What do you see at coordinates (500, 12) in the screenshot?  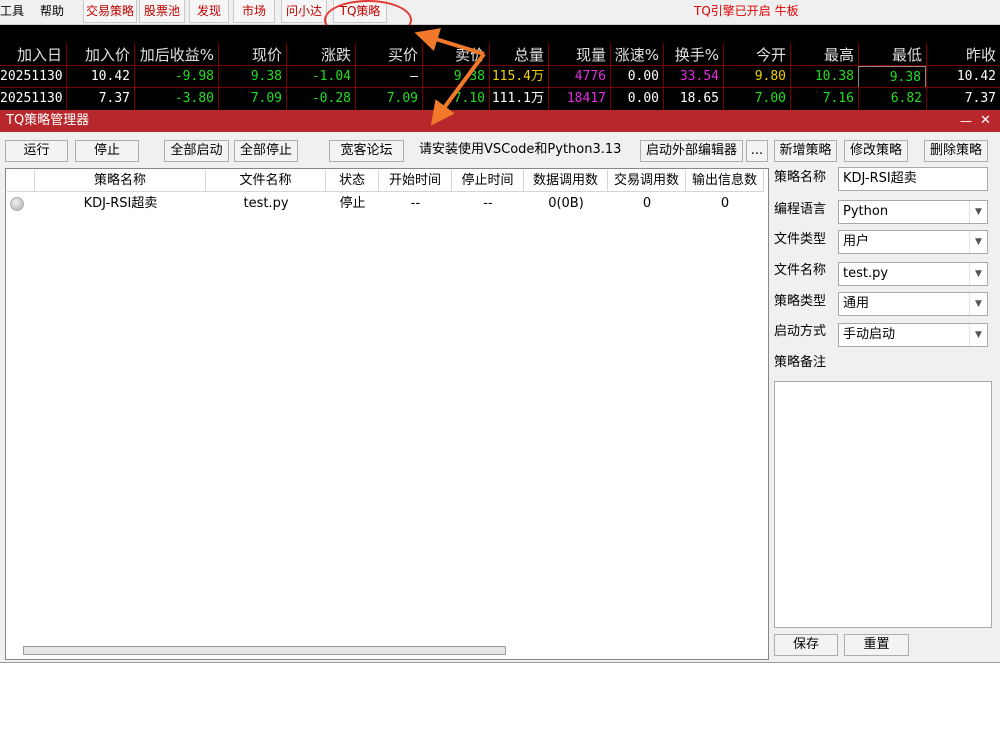 I see `menu-bar: 工具 帮助 交易策略 股票池 发现 市场 问小达 TQ策略 TQ引擎已开启 牛板` at bounding box center [500, 12].